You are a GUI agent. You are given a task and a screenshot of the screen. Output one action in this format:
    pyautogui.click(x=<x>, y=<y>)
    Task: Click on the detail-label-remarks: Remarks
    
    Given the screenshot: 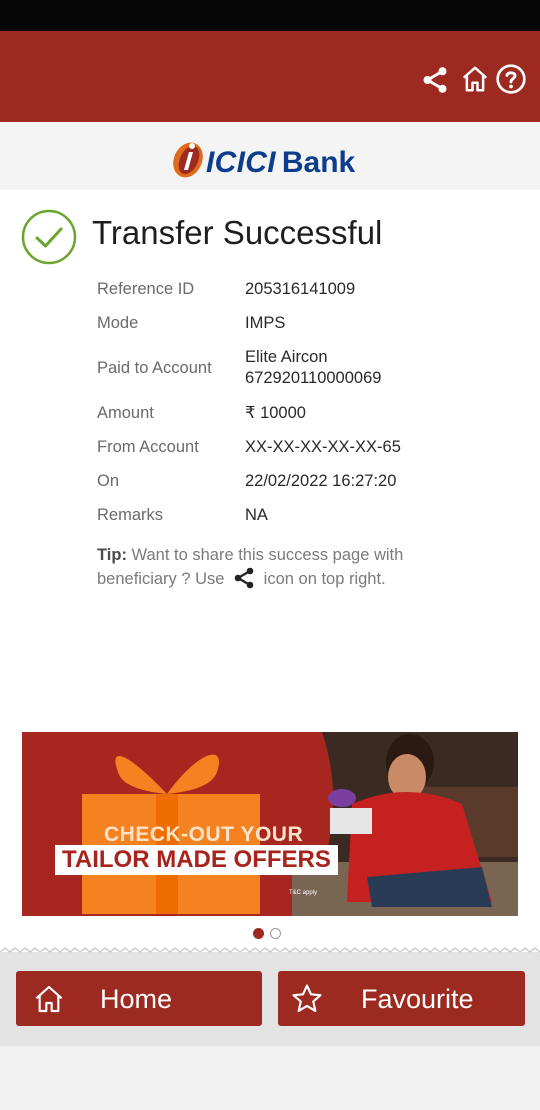 What is the action you would take?
    pyautogui.click(x=130, y=515)
    